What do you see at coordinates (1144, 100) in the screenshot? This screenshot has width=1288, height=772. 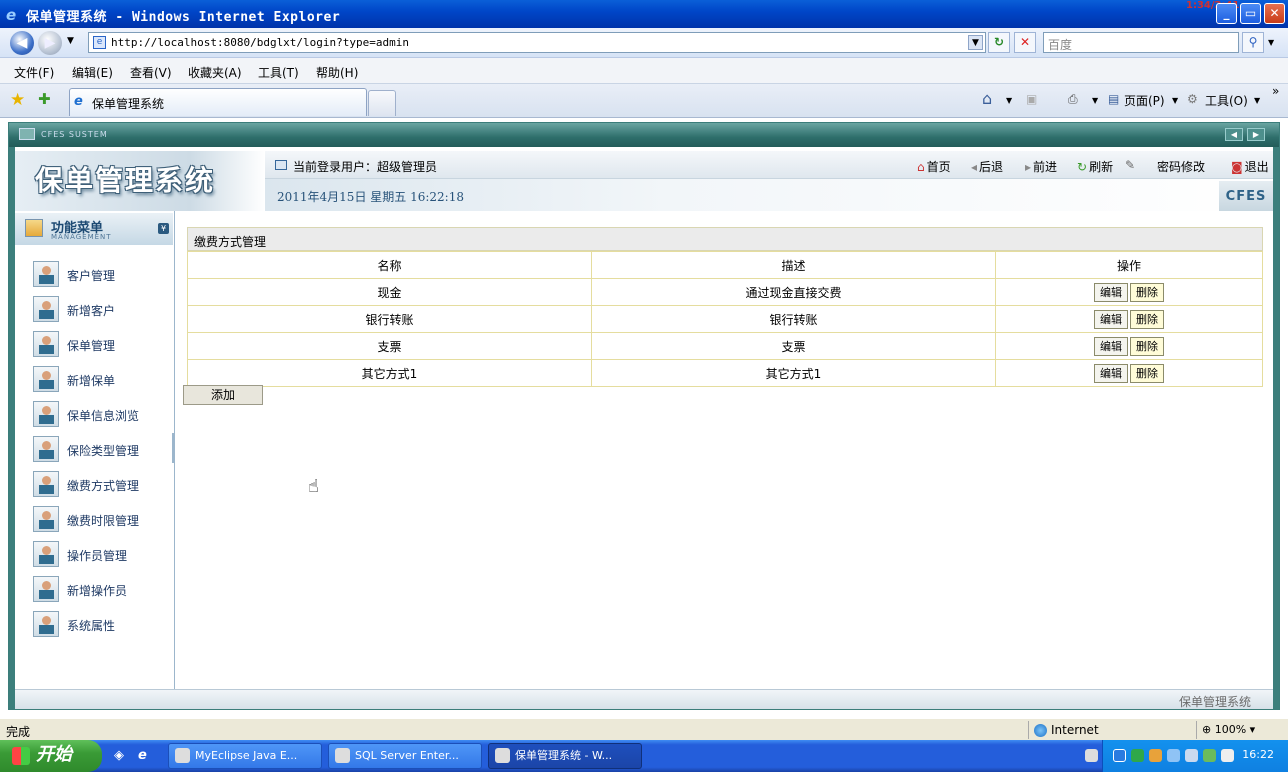 I see `page-menu: 页面(P)` at bounding box center [1144, 100].